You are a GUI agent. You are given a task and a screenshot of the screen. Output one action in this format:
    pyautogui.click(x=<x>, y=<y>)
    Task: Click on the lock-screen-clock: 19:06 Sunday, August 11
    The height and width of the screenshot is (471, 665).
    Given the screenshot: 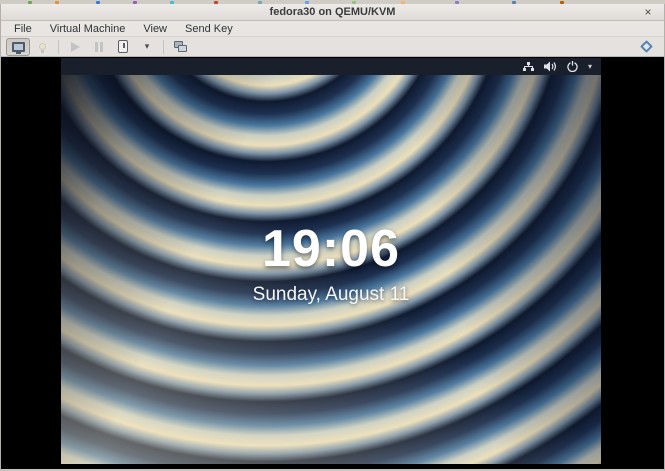 What is the action you would take?
    pyautogui.click(x=331, y=264)
    